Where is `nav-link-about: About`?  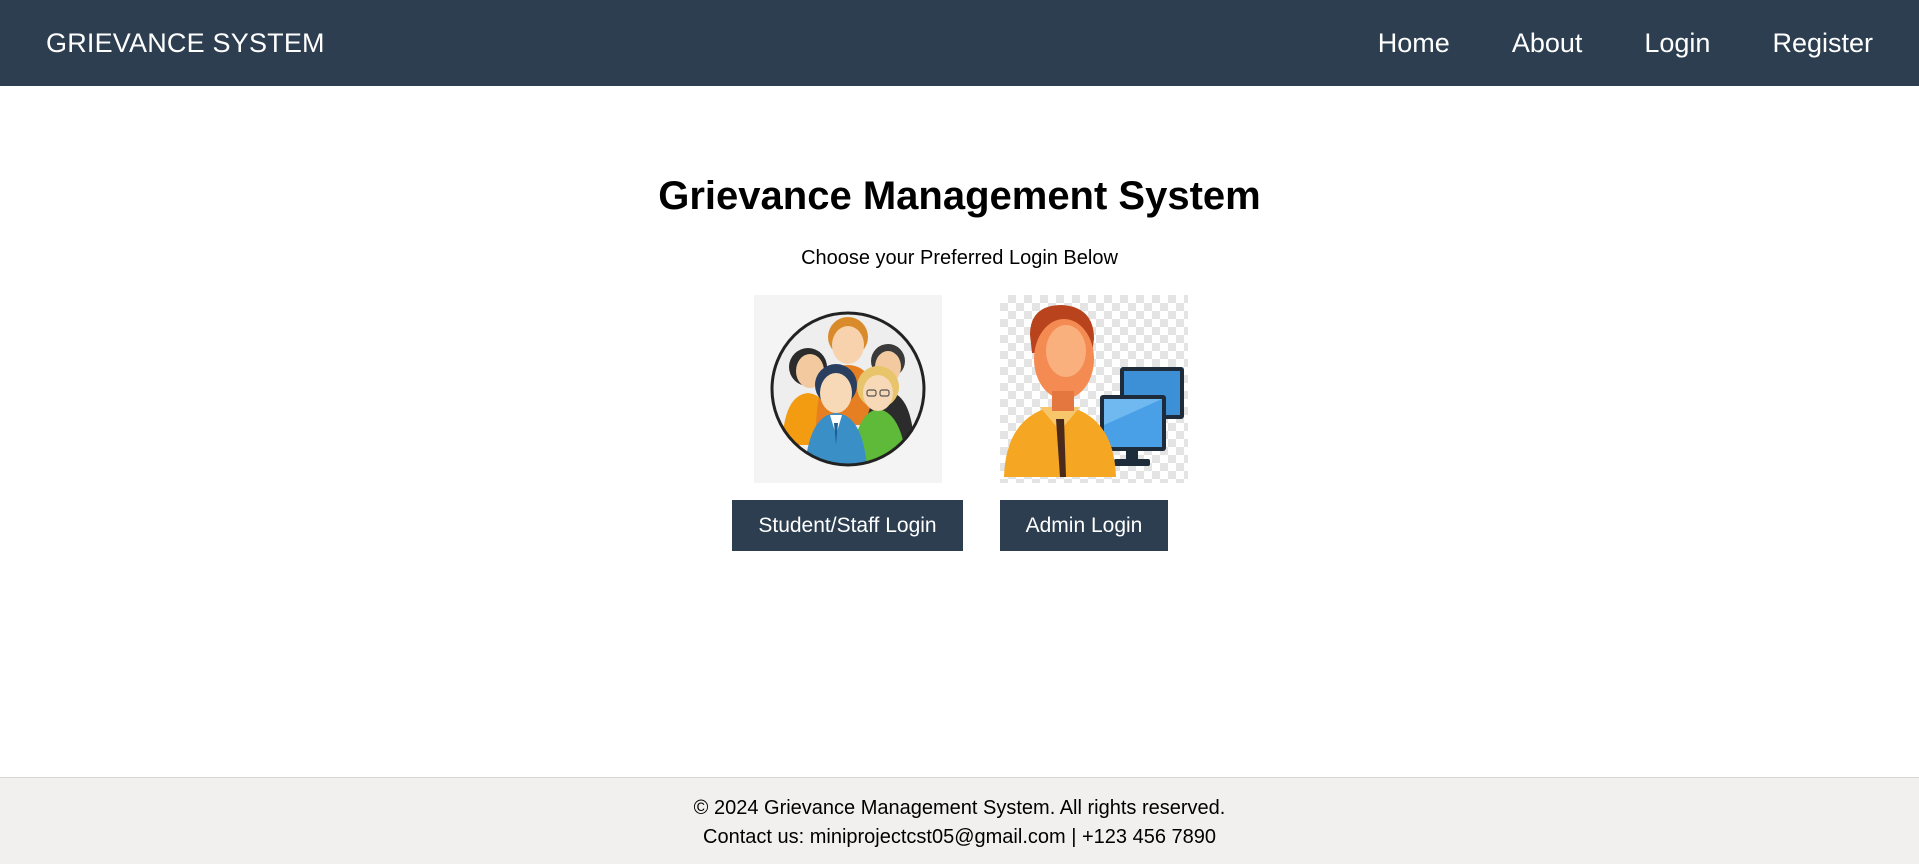
nav-link-about: About is located at coordinates (1547, 43).